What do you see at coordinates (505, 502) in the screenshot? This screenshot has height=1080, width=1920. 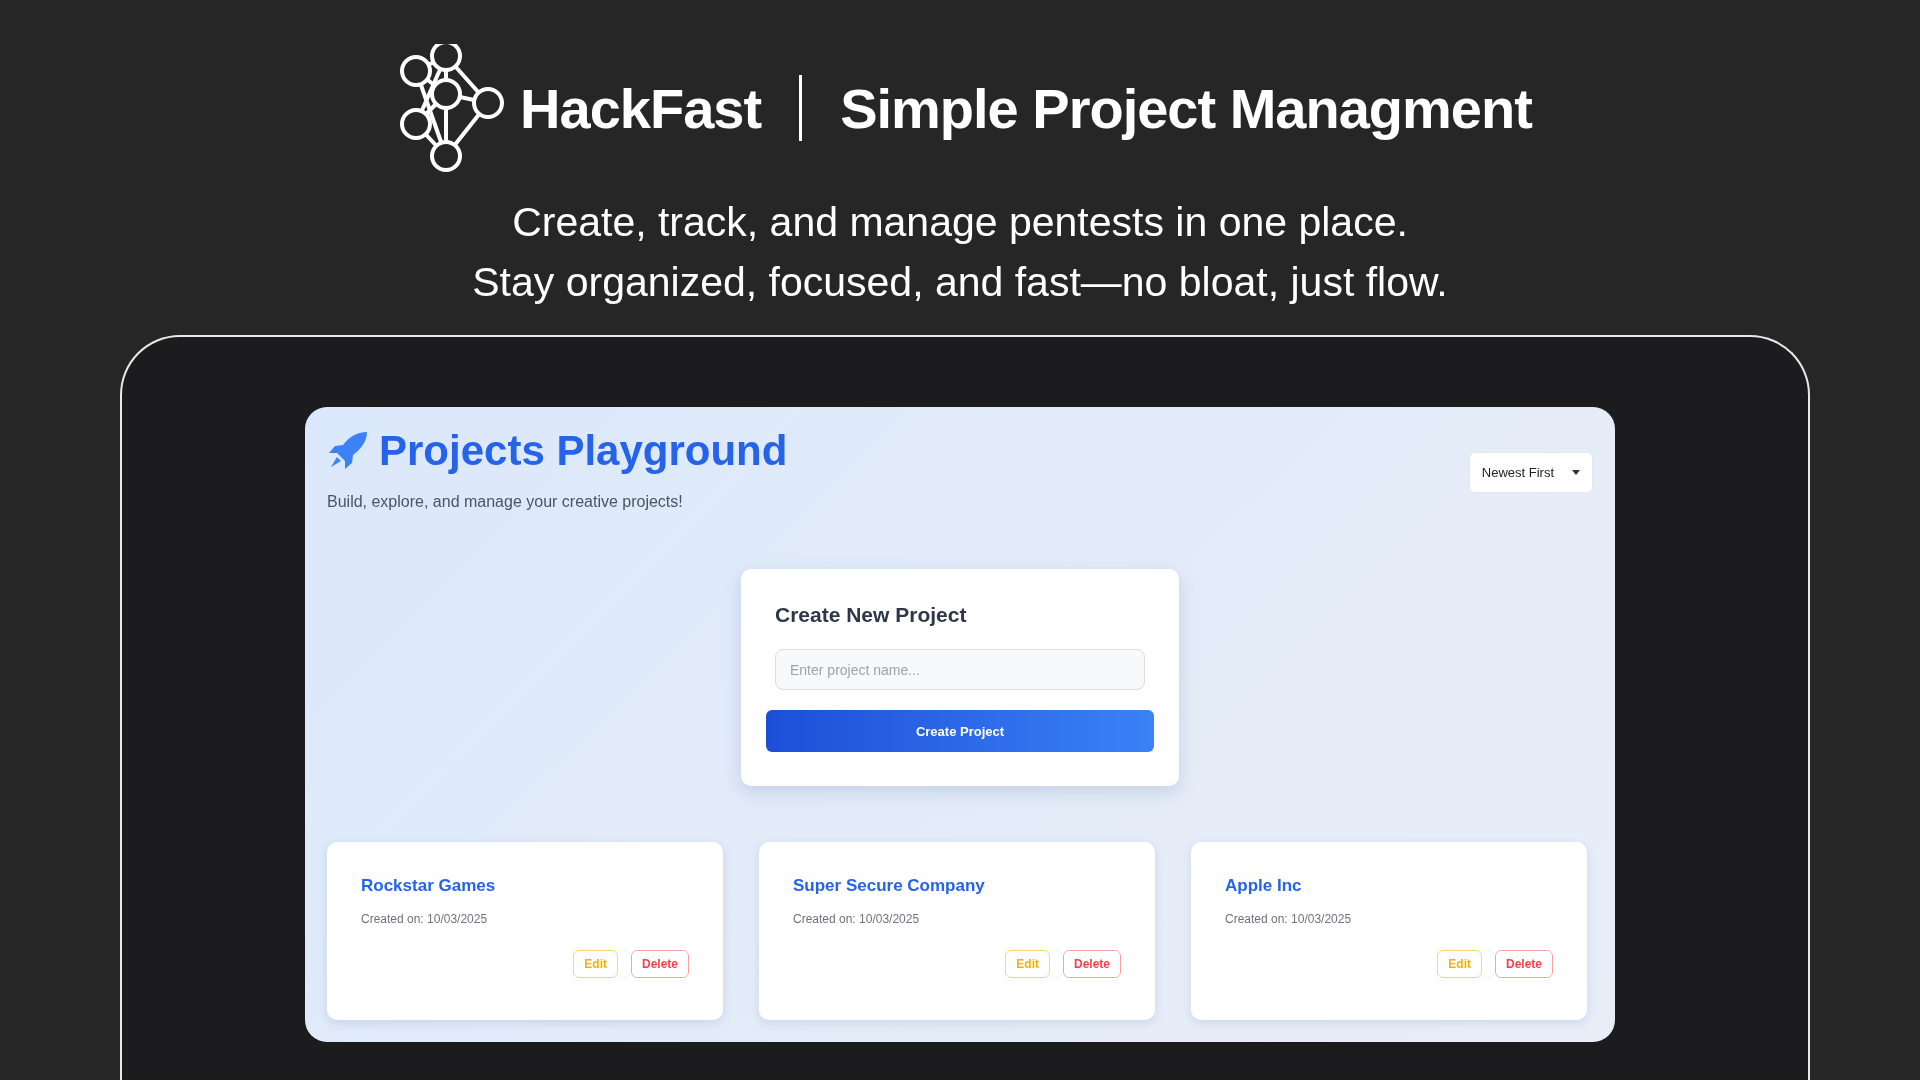 I see `app-subtitle: Build, explore, and manage your creative projects!` at bounding box center [505, 502].